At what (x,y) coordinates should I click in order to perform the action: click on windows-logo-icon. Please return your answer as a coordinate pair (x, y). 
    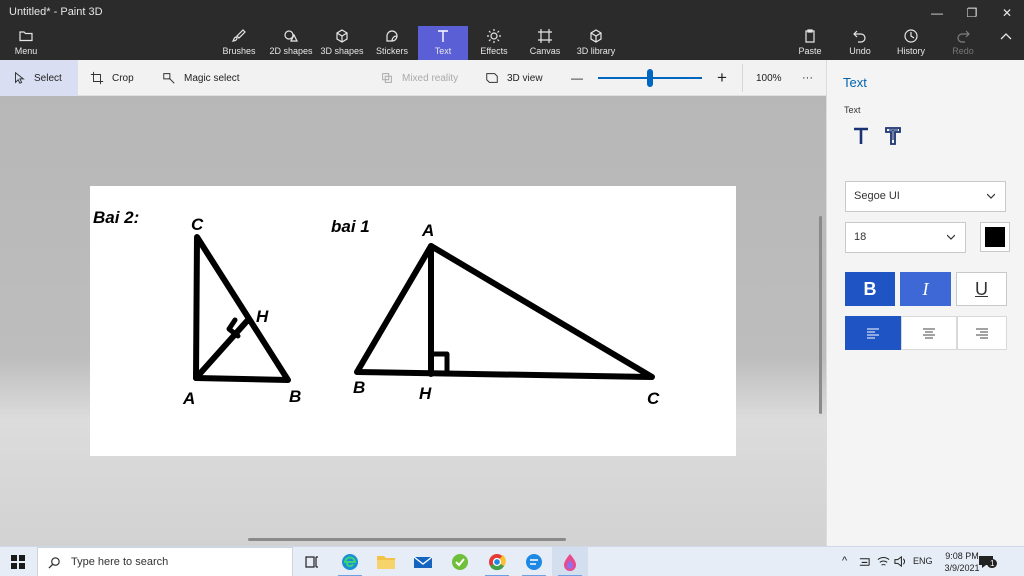
    Looking at the image, I should click on (18, 562).